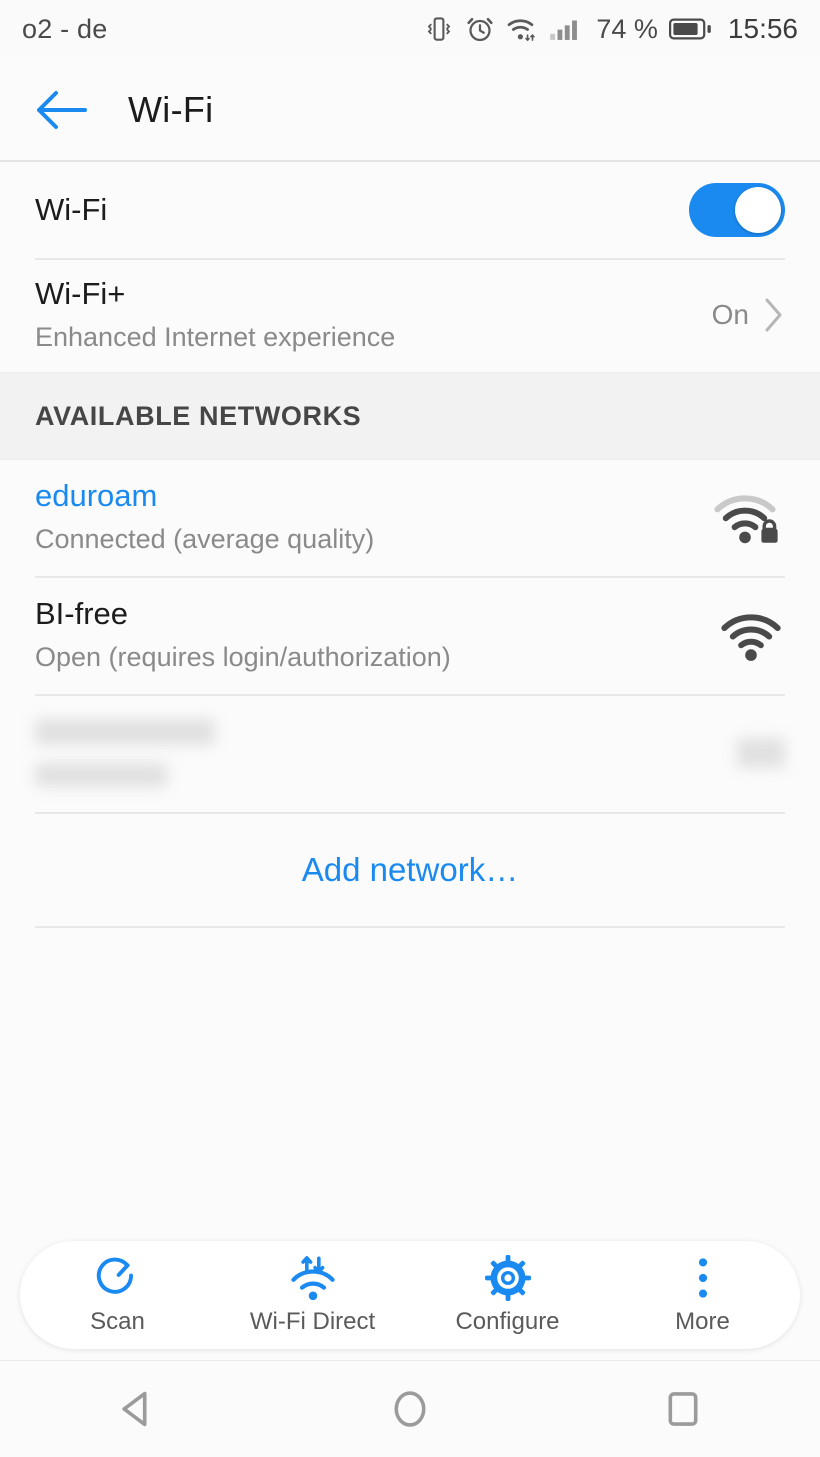  I want to click on wifi-plus-sublabel: Enhanced Internet experience, so click(215, 337).